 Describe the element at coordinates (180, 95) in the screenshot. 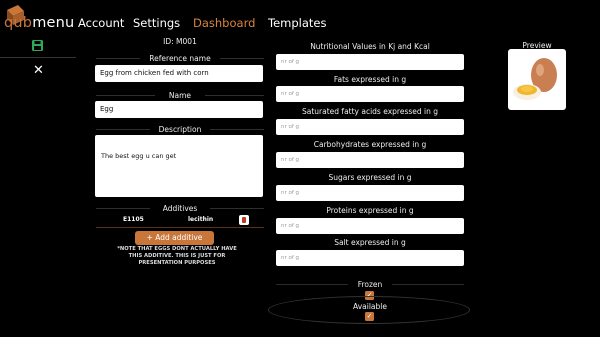

I see `name-label: Name` at that location.